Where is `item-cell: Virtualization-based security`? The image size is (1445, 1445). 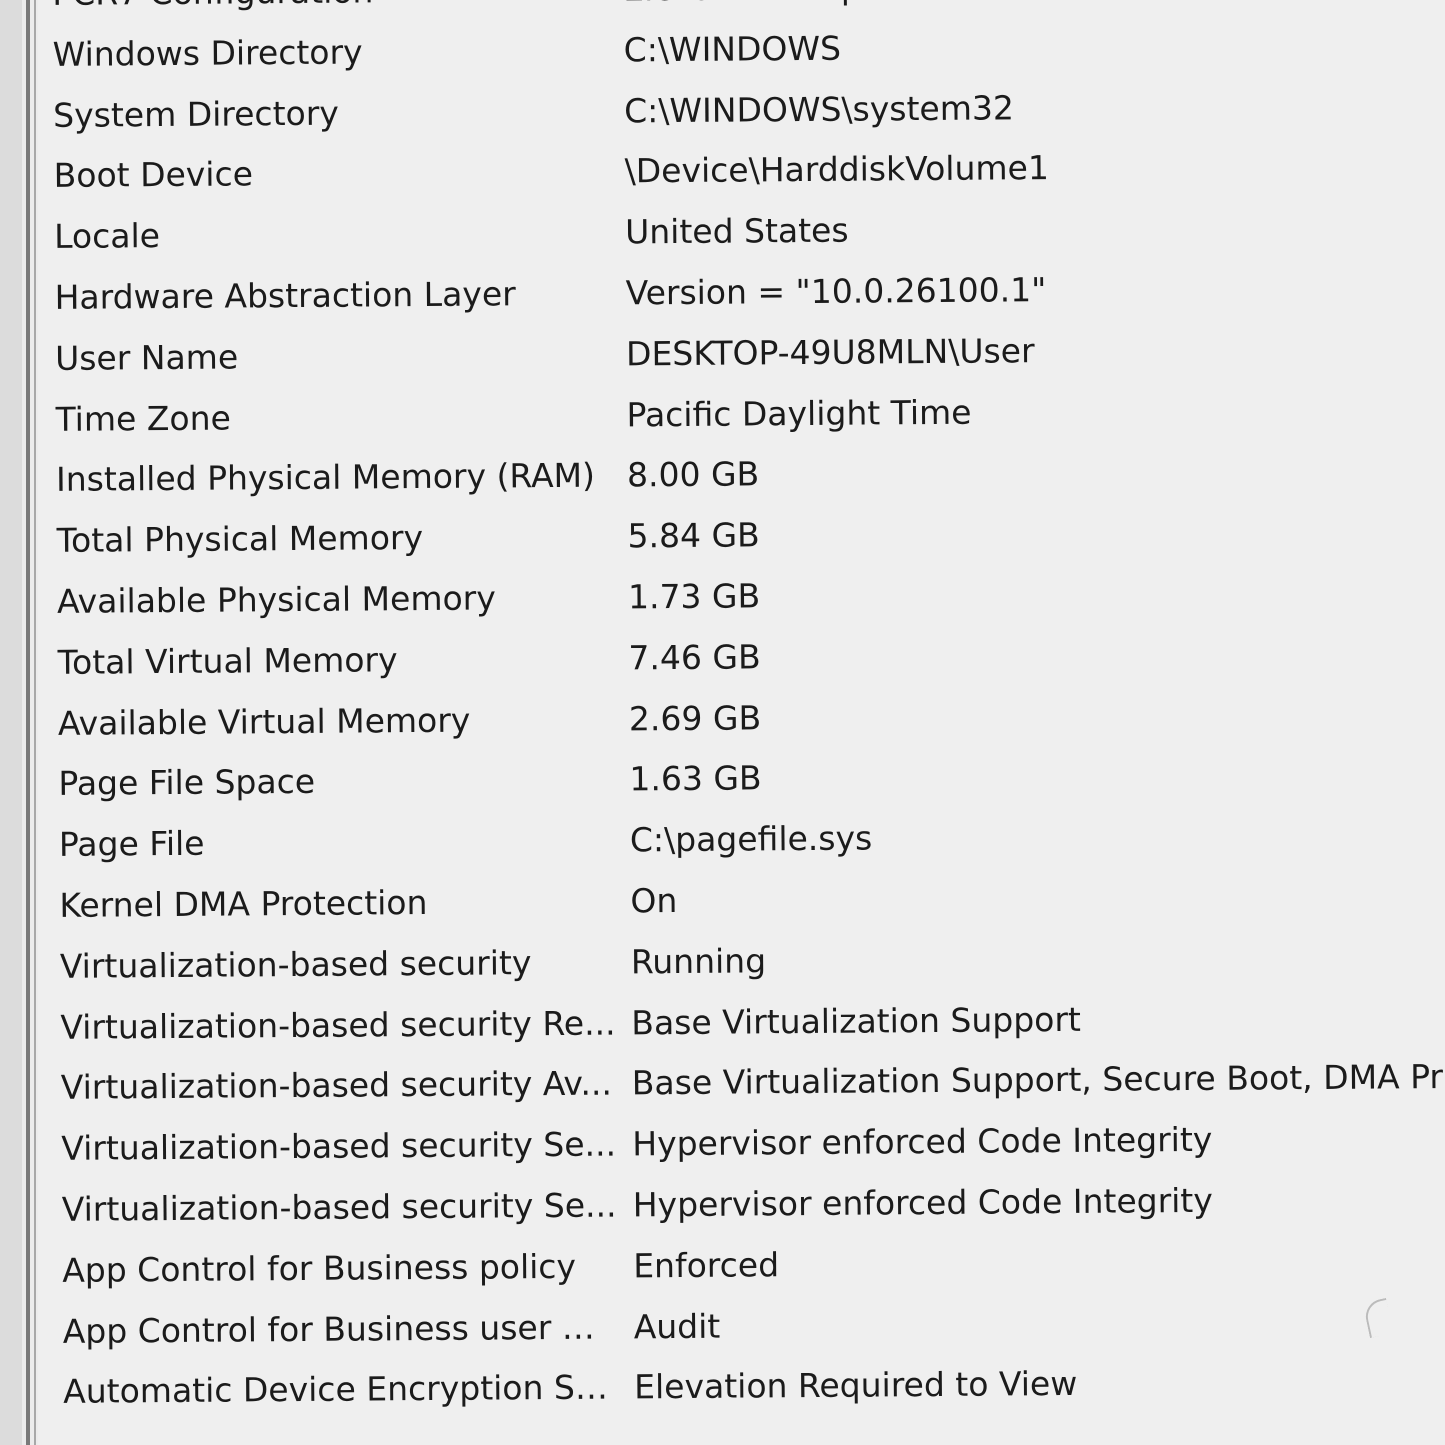
item-cell: Virtualization-based security is located at coordinates (295, 964).